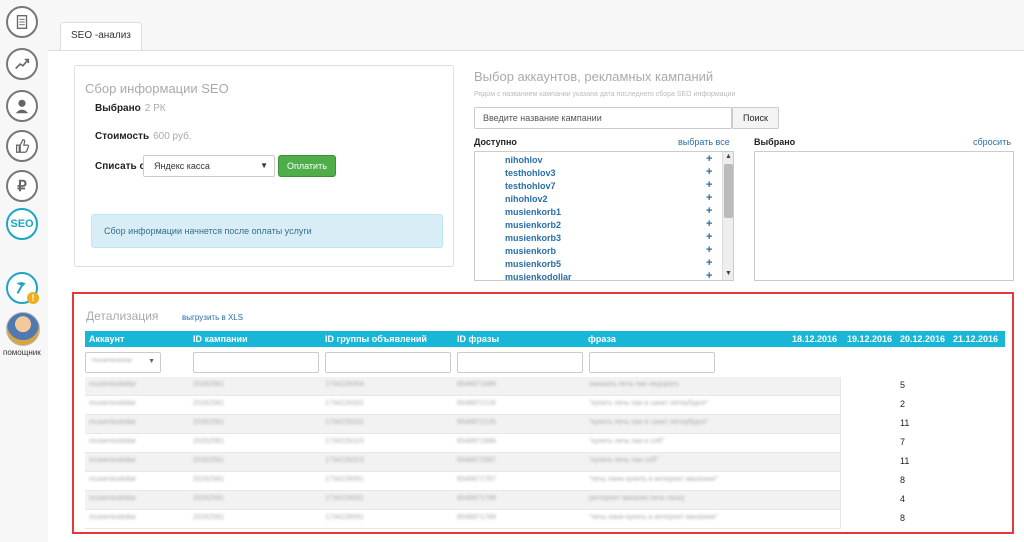  Describe the element at coordinates (602, 339) in the screenshot. I see `column-header: фраза` at that location.